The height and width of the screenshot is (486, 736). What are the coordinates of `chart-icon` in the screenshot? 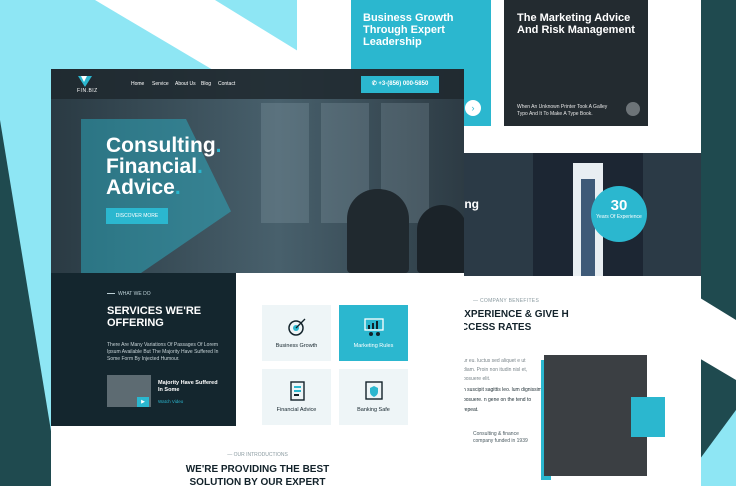 It's located at (373, 327).